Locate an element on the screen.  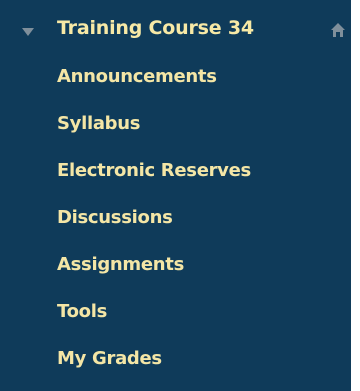
menu-item-label: Assignments is located at coordinates (120, 265).